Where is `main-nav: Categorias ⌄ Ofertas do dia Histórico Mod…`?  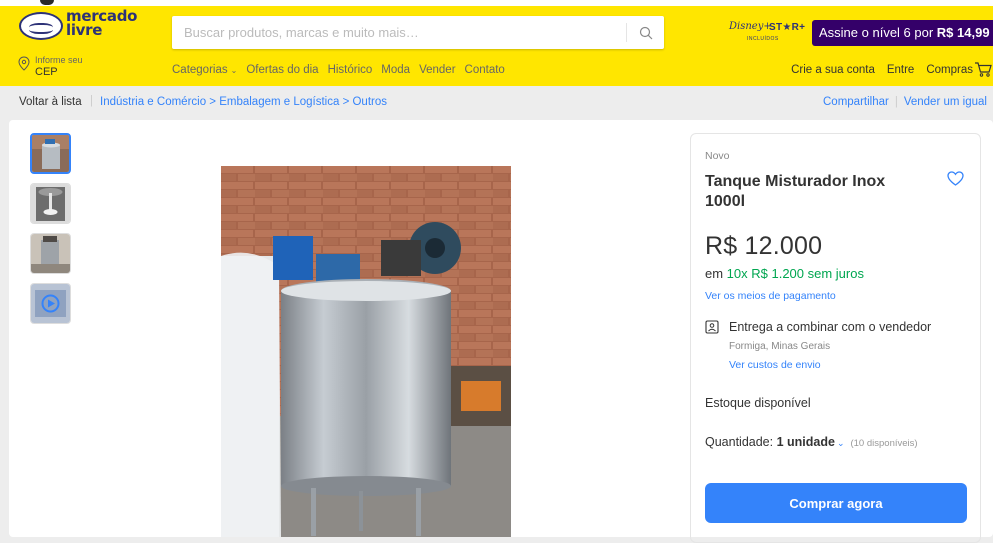 main-nav: Categorias ⌄ Ofertas do dia Histórico Mod… is located at coordinates (338, 70).